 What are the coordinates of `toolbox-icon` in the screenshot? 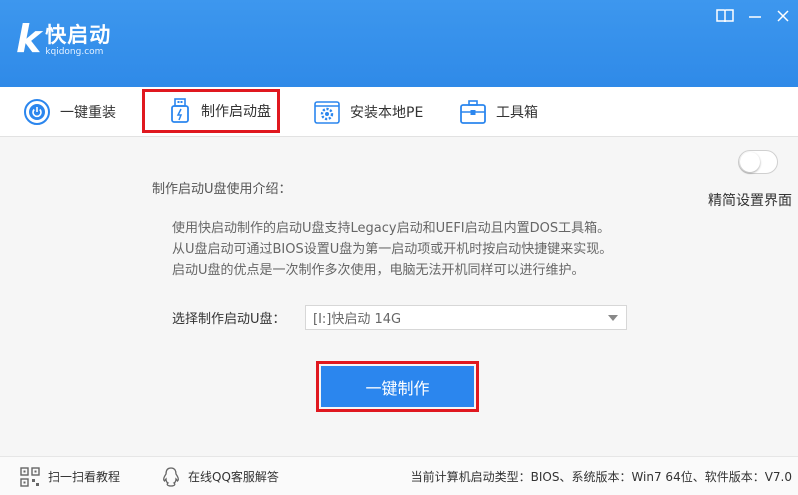 It's located at (473, 112).